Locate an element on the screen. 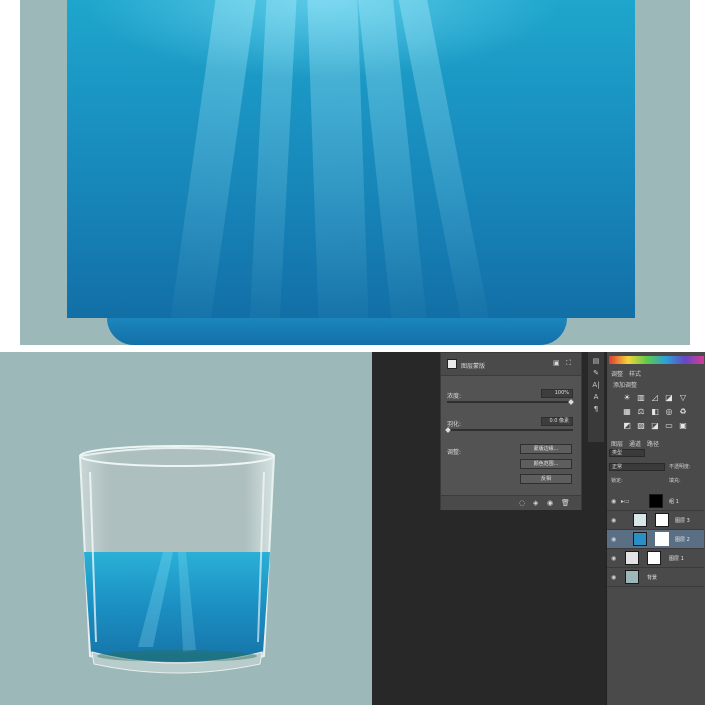  tab-layers: 图层 is located at coordinates (617, 443).